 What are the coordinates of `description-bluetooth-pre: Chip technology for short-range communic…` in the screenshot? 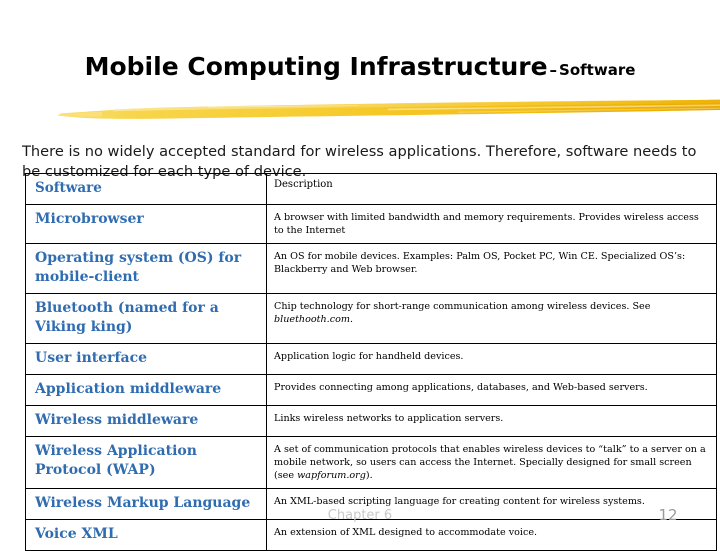 It's located at (462, 306).